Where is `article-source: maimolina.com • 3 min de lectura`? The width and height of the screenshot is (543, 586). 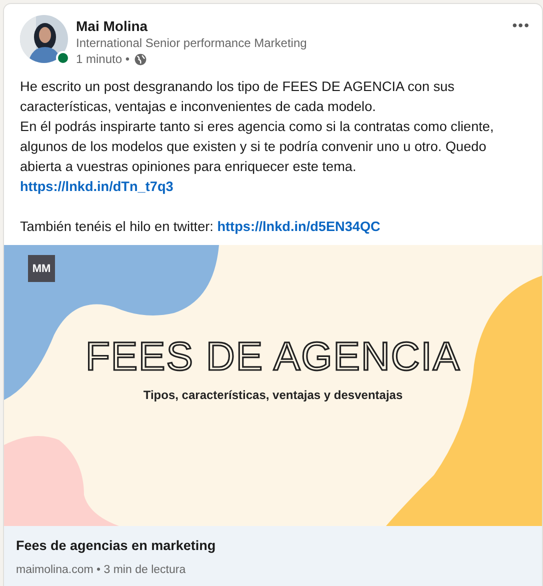 article-source: maimolina.com • 3 min de lectura is located at coordinates (101, 570).